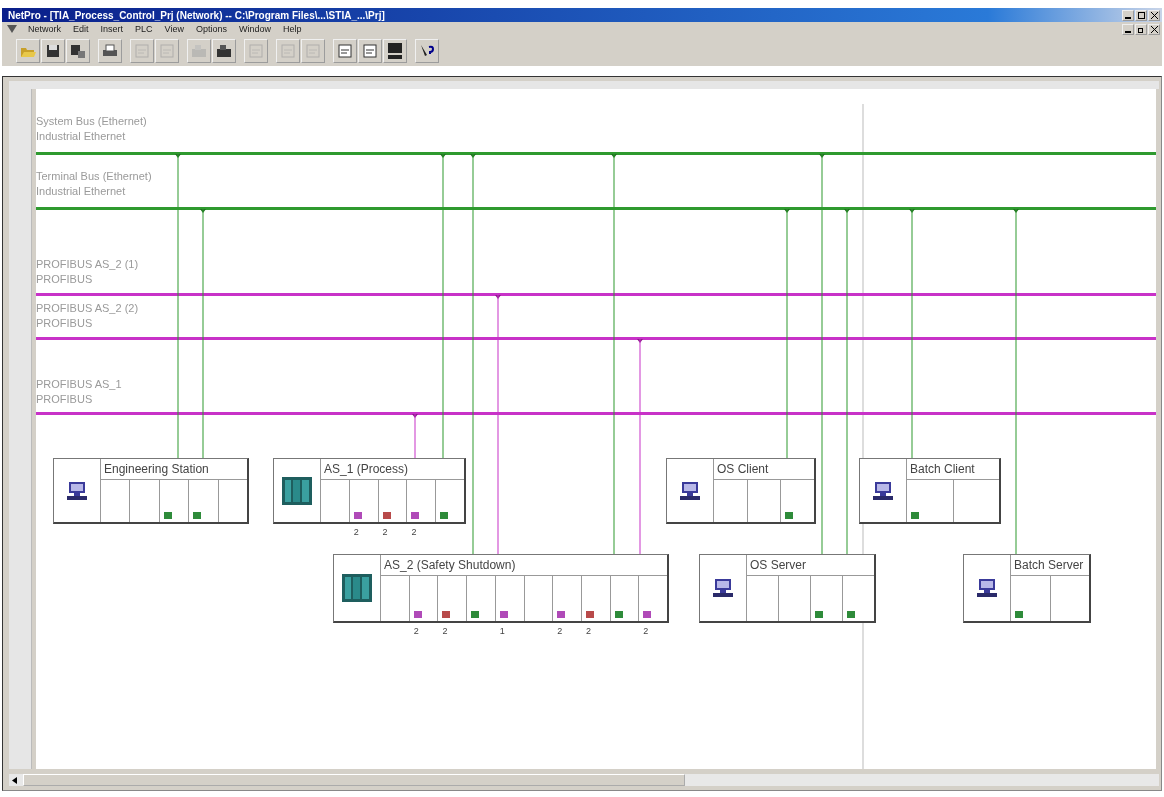 This screenshot has width=1164, height=797. I want to click on station-node: Engineering Station, so click(151, 491).